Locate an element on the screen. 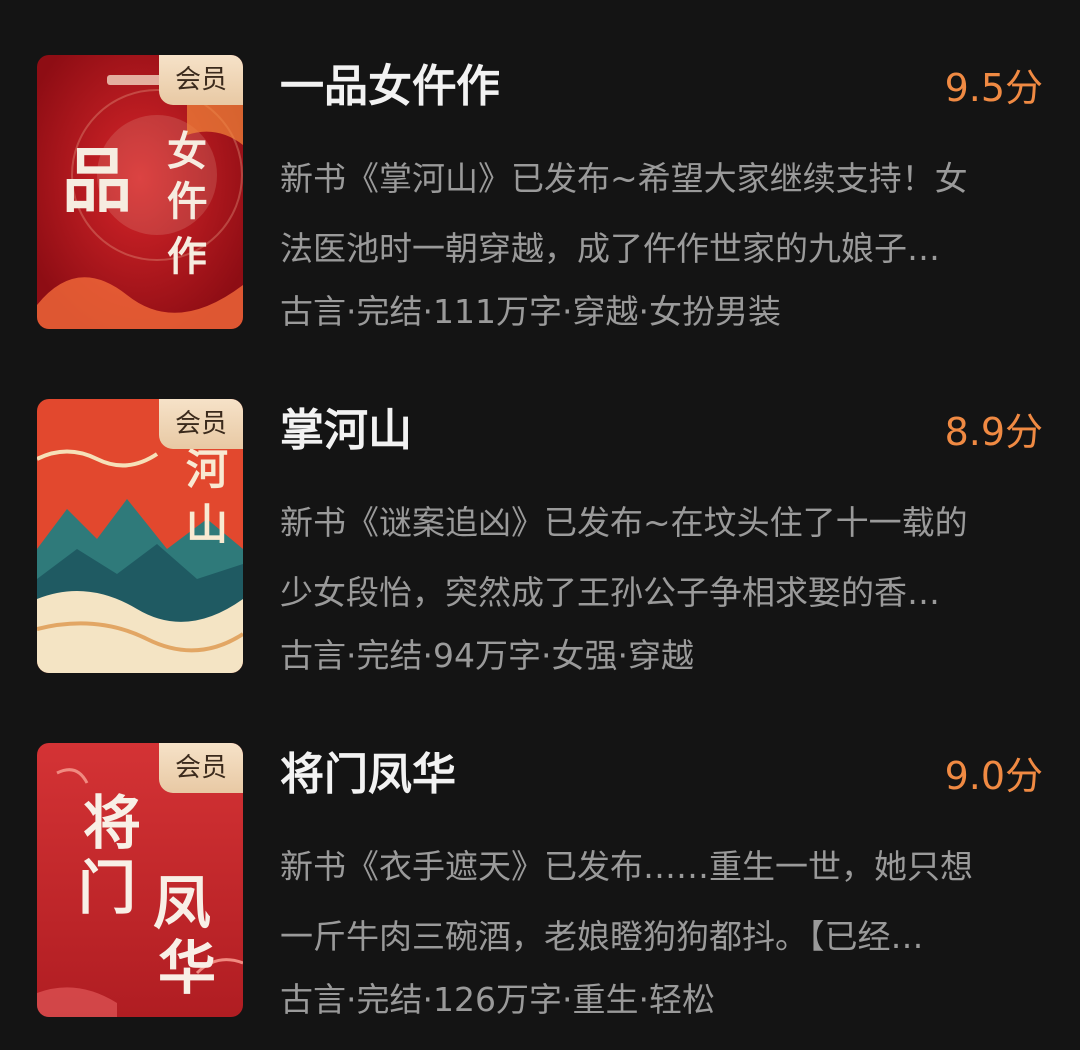  book-tags: 古言·完结·126万字·重生·轻松 is located at coordinates (497, 999).